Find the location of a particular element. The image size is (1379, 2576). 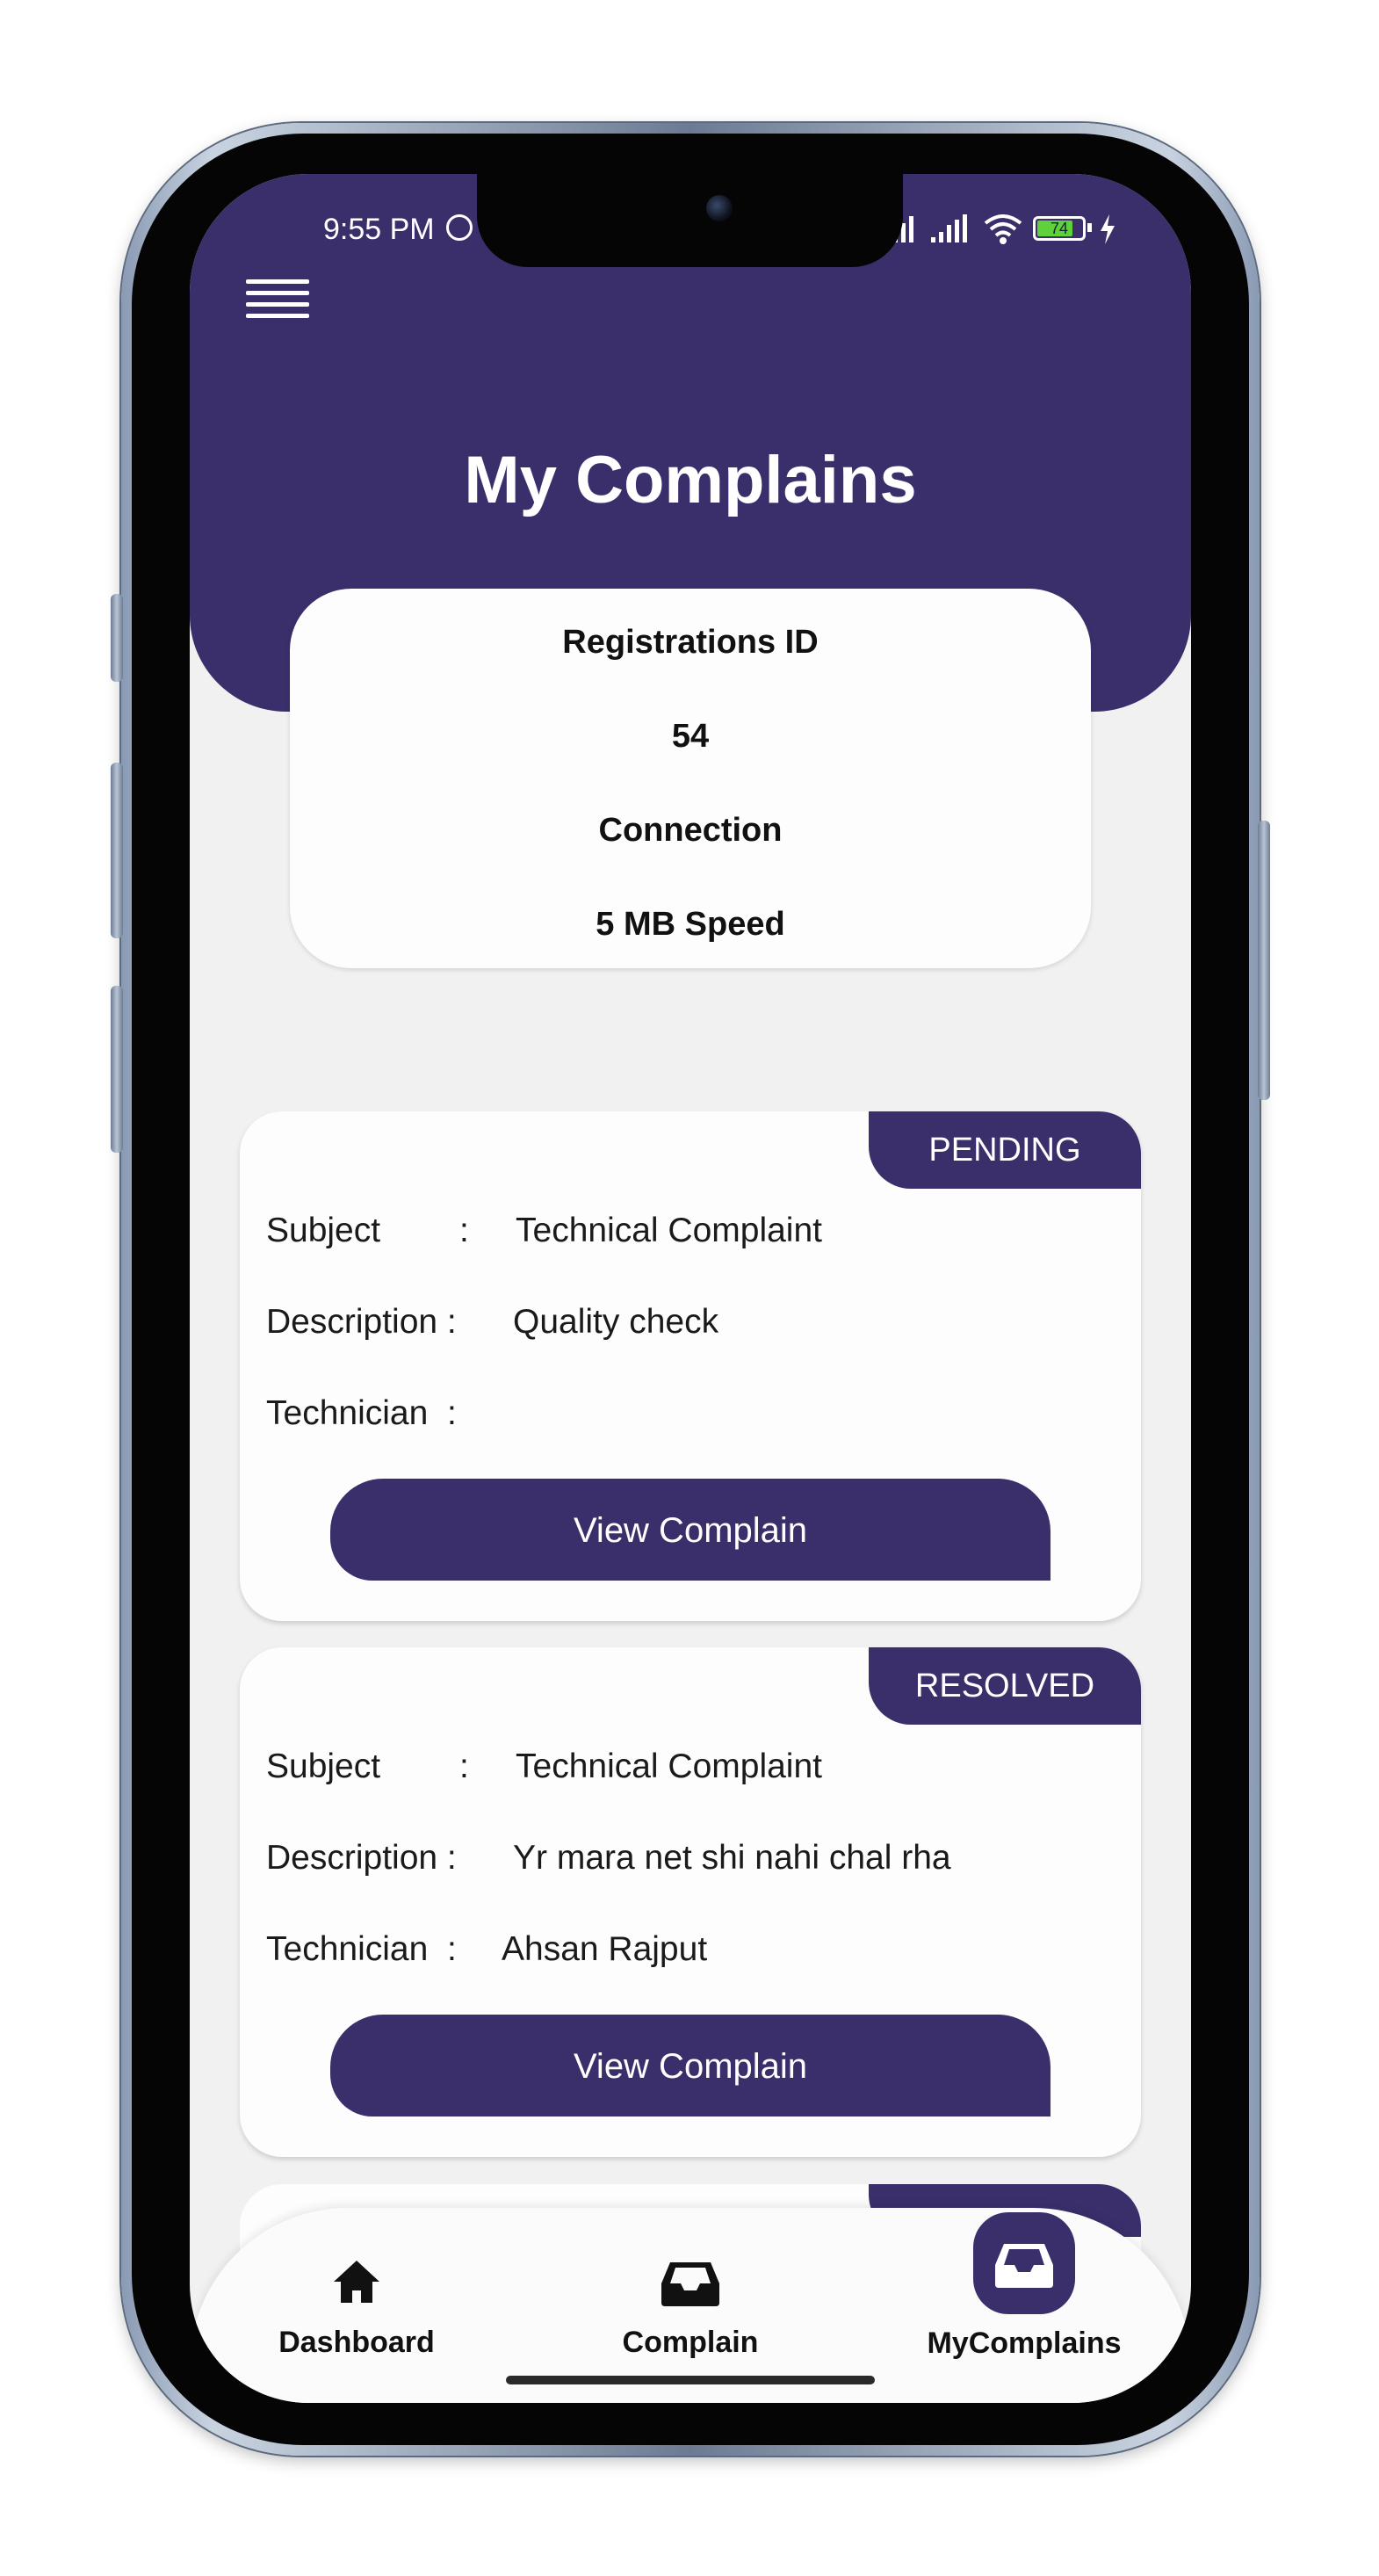

connection-label: Connection is located at coordinates (690, 830).